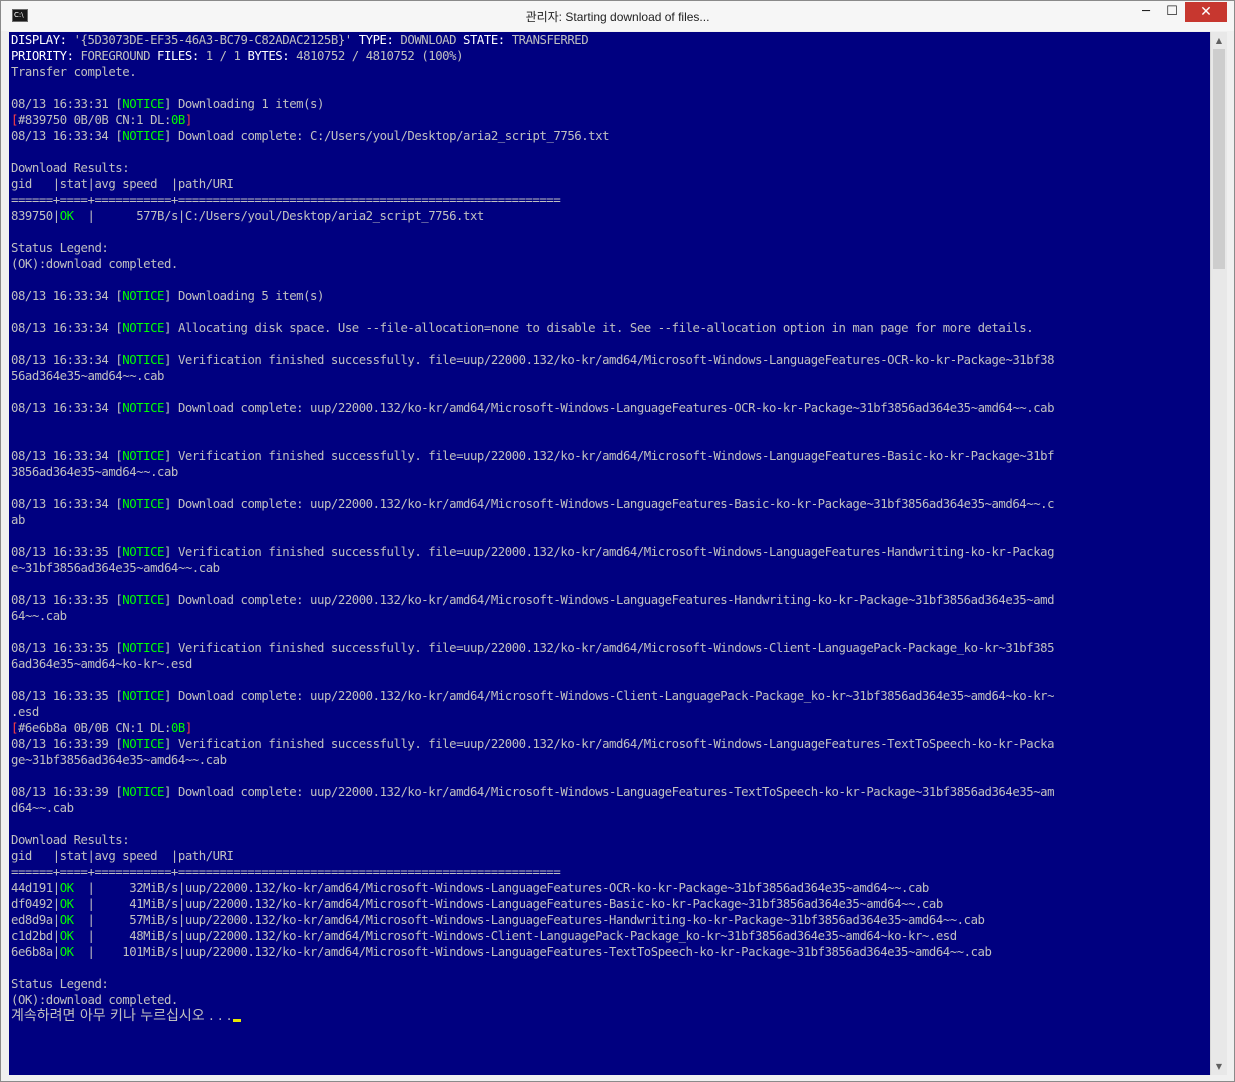 The image size is (1235, 1082). What do you see at coordinates (247, 296) in the screenshot?
I see `log-message: Downloading 5 item(s)` at bounding box center [247, 296].